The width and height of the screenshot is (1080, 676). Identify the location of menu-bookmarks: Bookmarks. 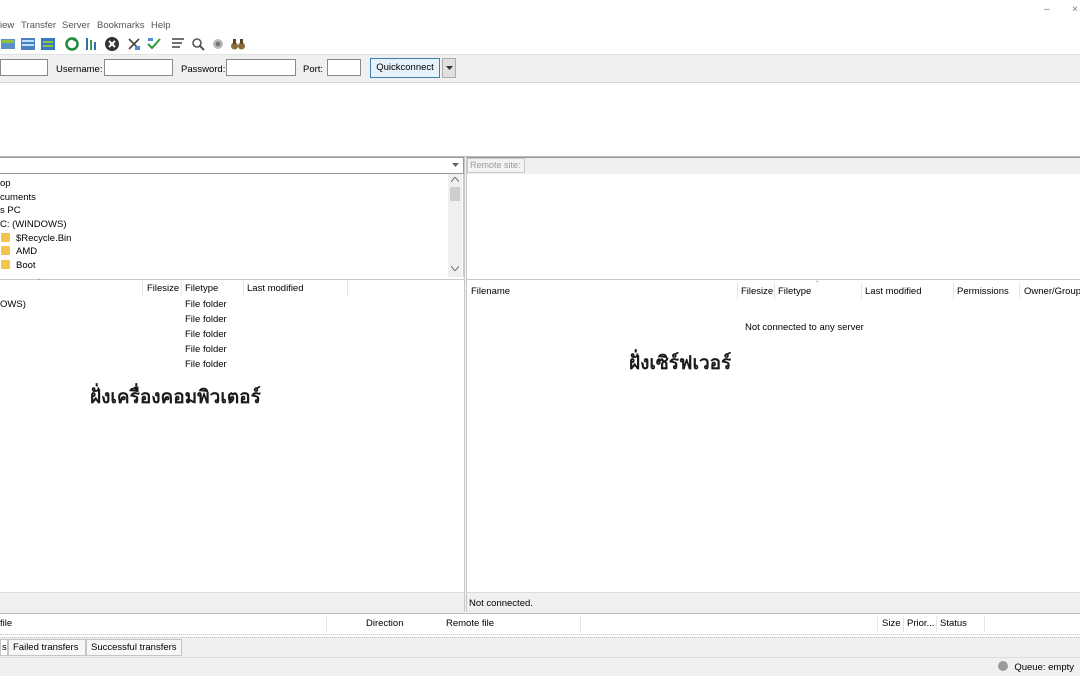
(121, 25).